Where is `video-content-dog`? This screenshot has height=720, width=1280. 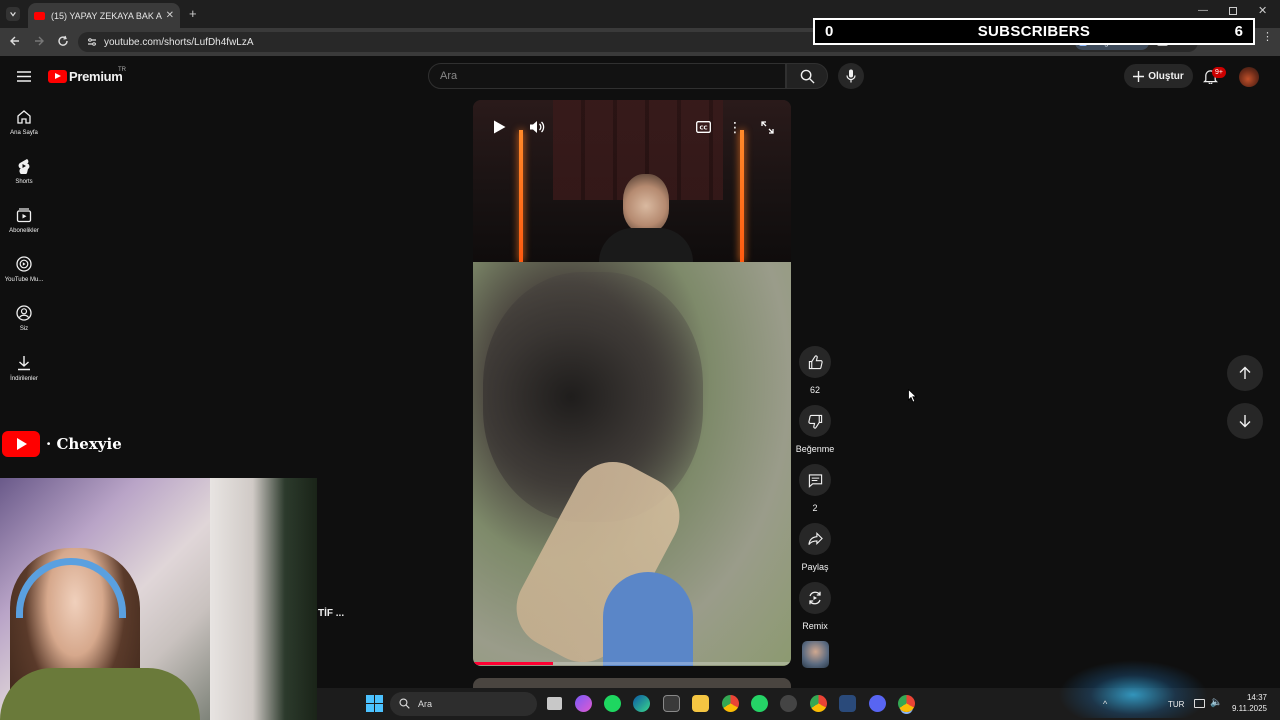
video-content-dog is located at coordinates (632, 464).